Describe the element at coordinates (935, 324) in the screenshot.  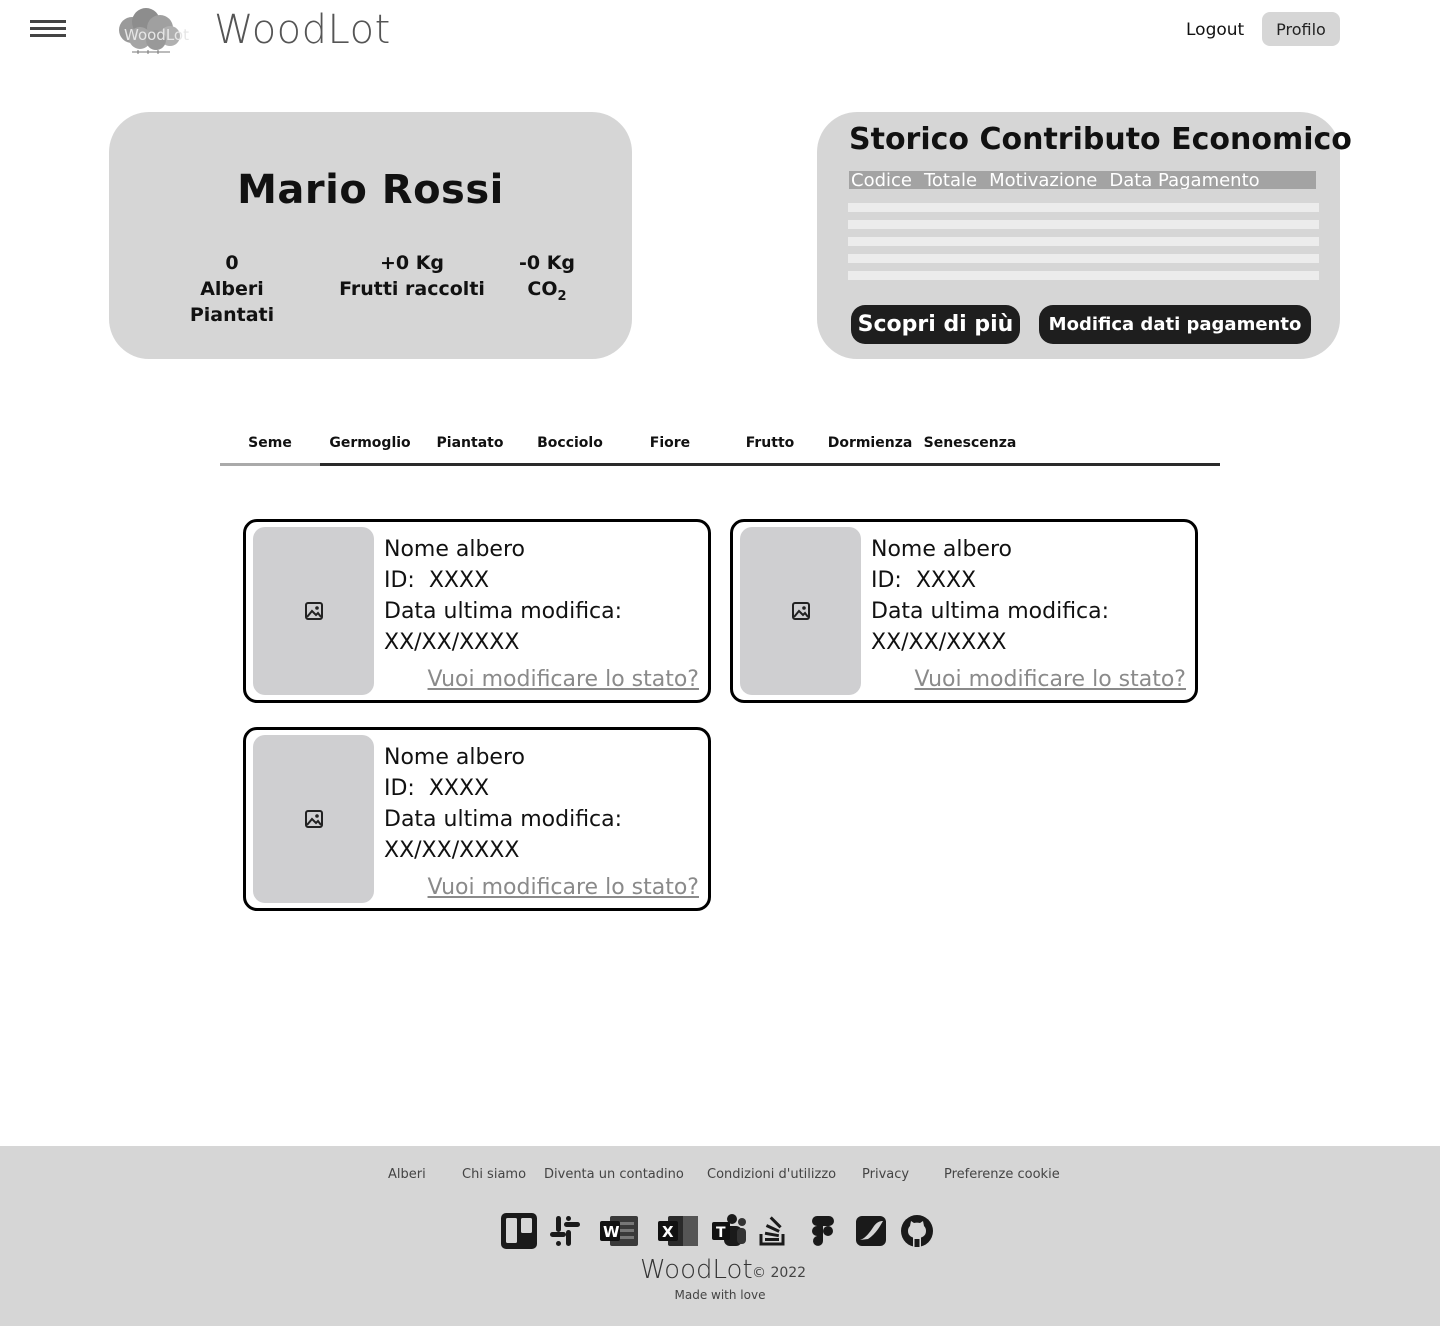
I see `learn-more-button: Scopri di più` at that location.